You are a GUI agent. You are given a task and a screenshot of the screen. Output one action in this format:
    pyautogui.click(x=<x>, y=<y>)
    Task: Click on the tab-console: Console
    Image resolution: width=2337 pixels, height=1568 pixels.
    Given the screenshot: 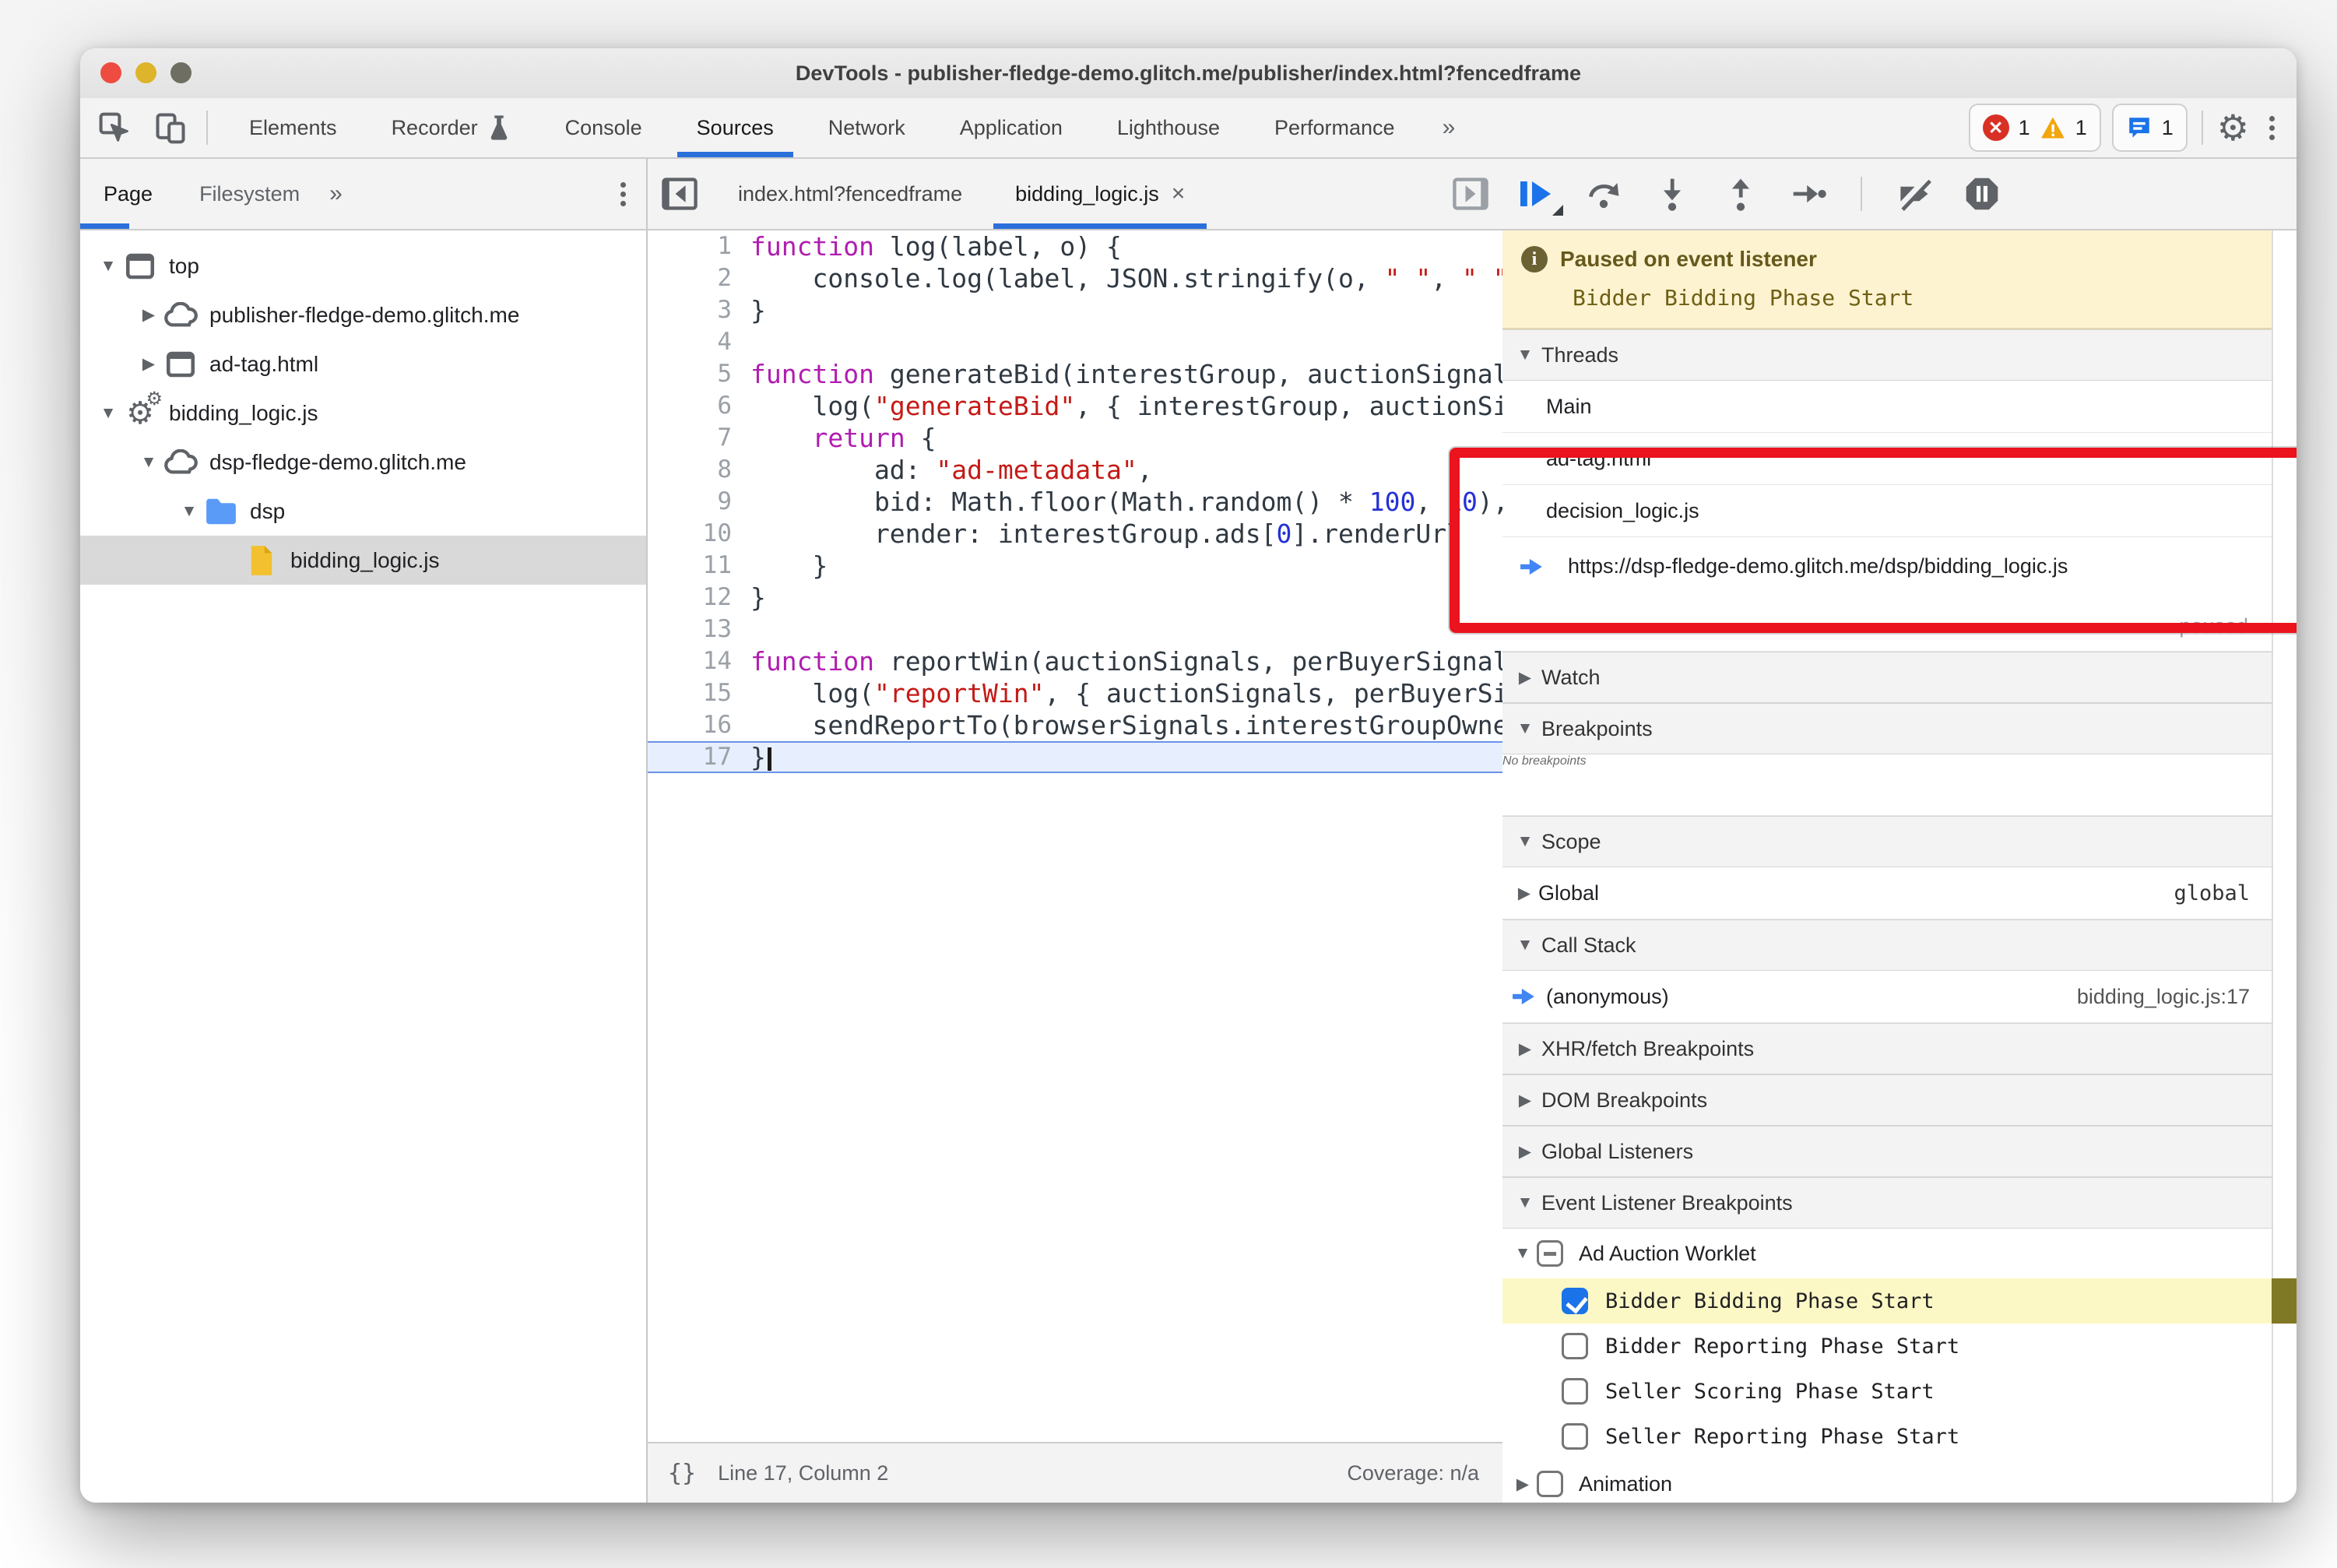 What is the action you would take?
    pyautogui.click(x=603, y=127)
    